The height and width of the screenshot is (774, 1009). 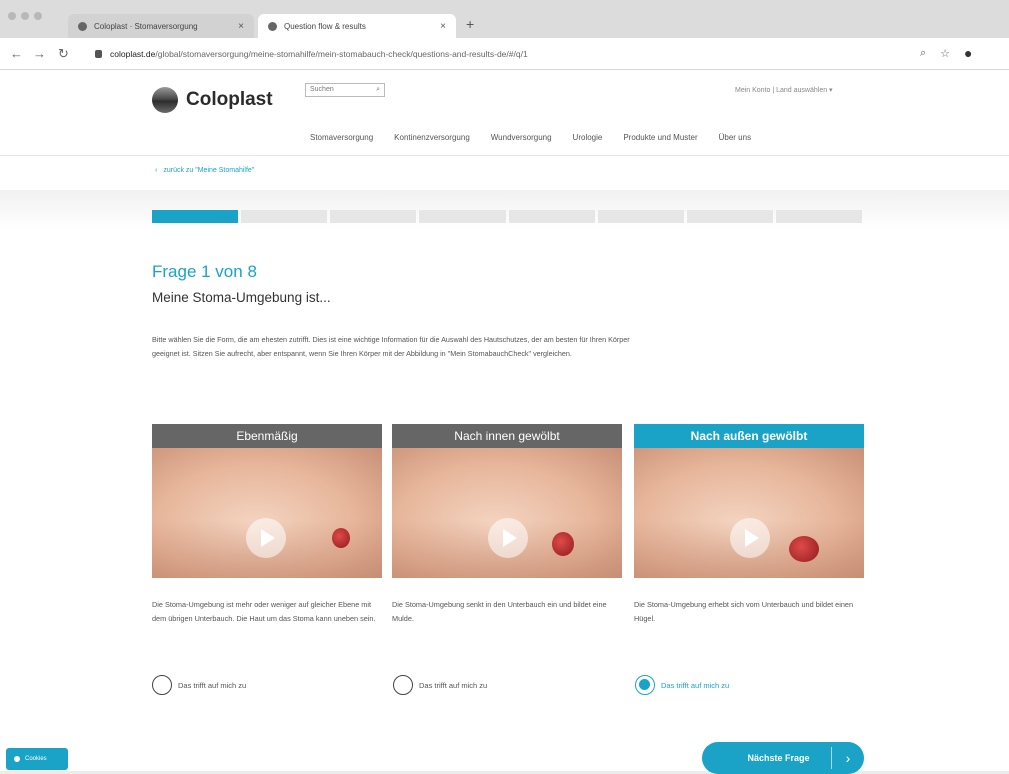 I want to click on progress-segment-complete, so click(x=195, y=216).